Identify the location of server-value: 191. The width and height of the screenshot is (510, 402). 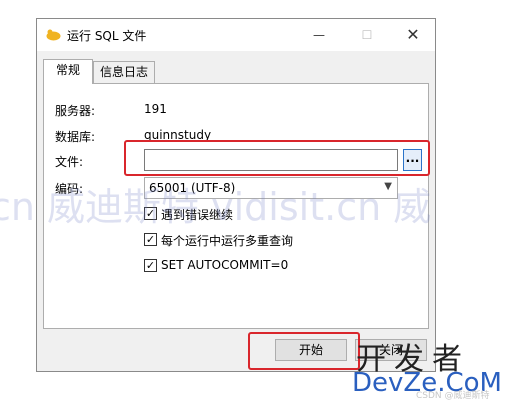
(155, 109).